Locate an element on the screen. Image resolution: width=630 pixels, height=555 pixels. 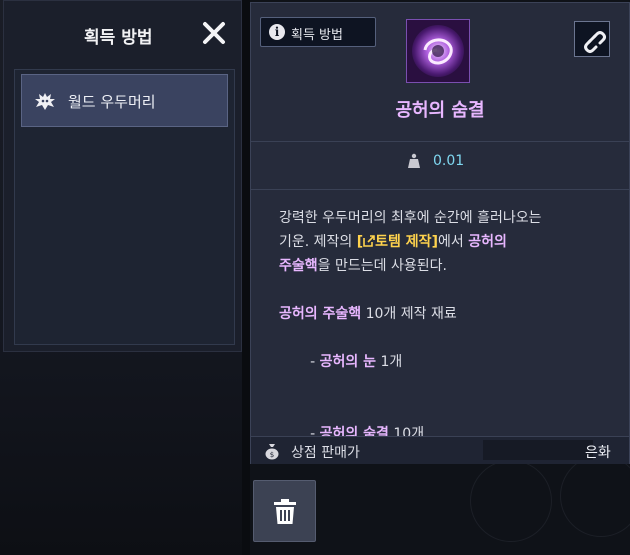
description-line: 기운. 제작의 [토템 제작]에서 공허의 is located at coordinates (393, 242).